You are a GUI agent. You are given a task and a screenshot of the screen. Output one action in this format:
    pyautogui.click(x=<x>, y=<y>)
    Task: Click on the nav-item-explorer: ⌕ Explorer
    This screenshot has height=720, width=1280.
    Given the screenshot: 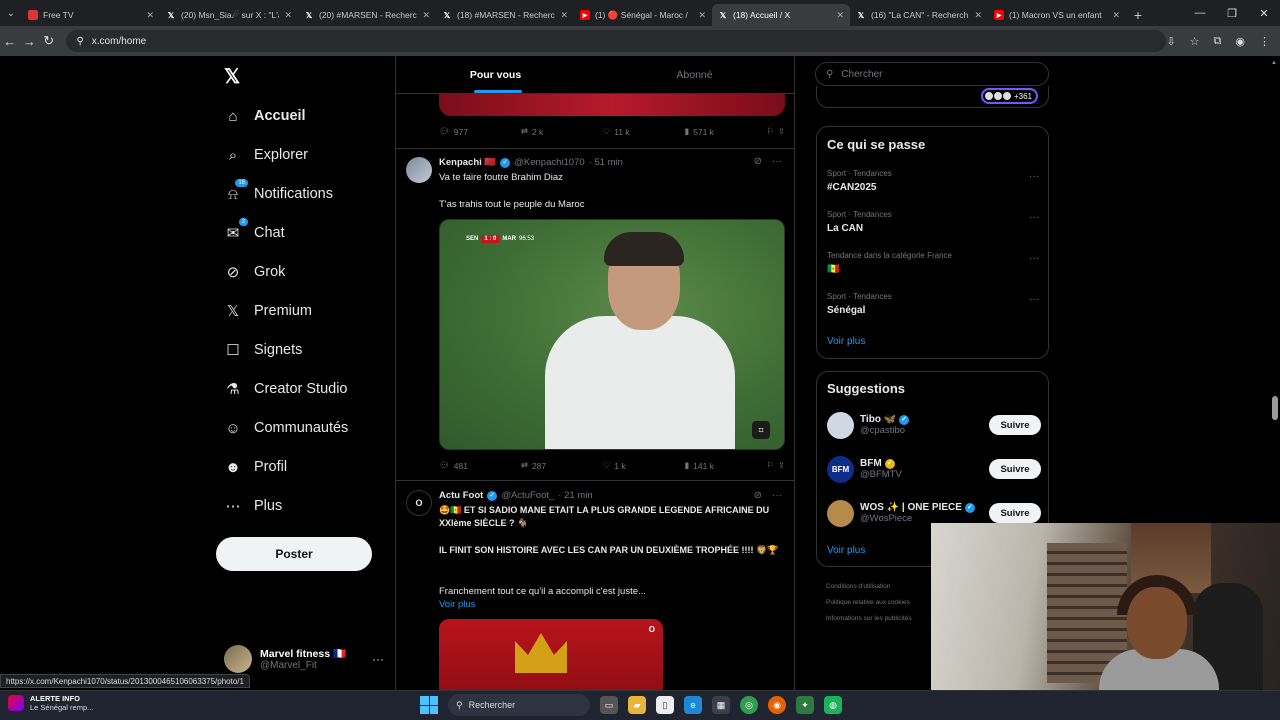 What is the action you would take?
    pyautogui.click(x=266, y=155)
    